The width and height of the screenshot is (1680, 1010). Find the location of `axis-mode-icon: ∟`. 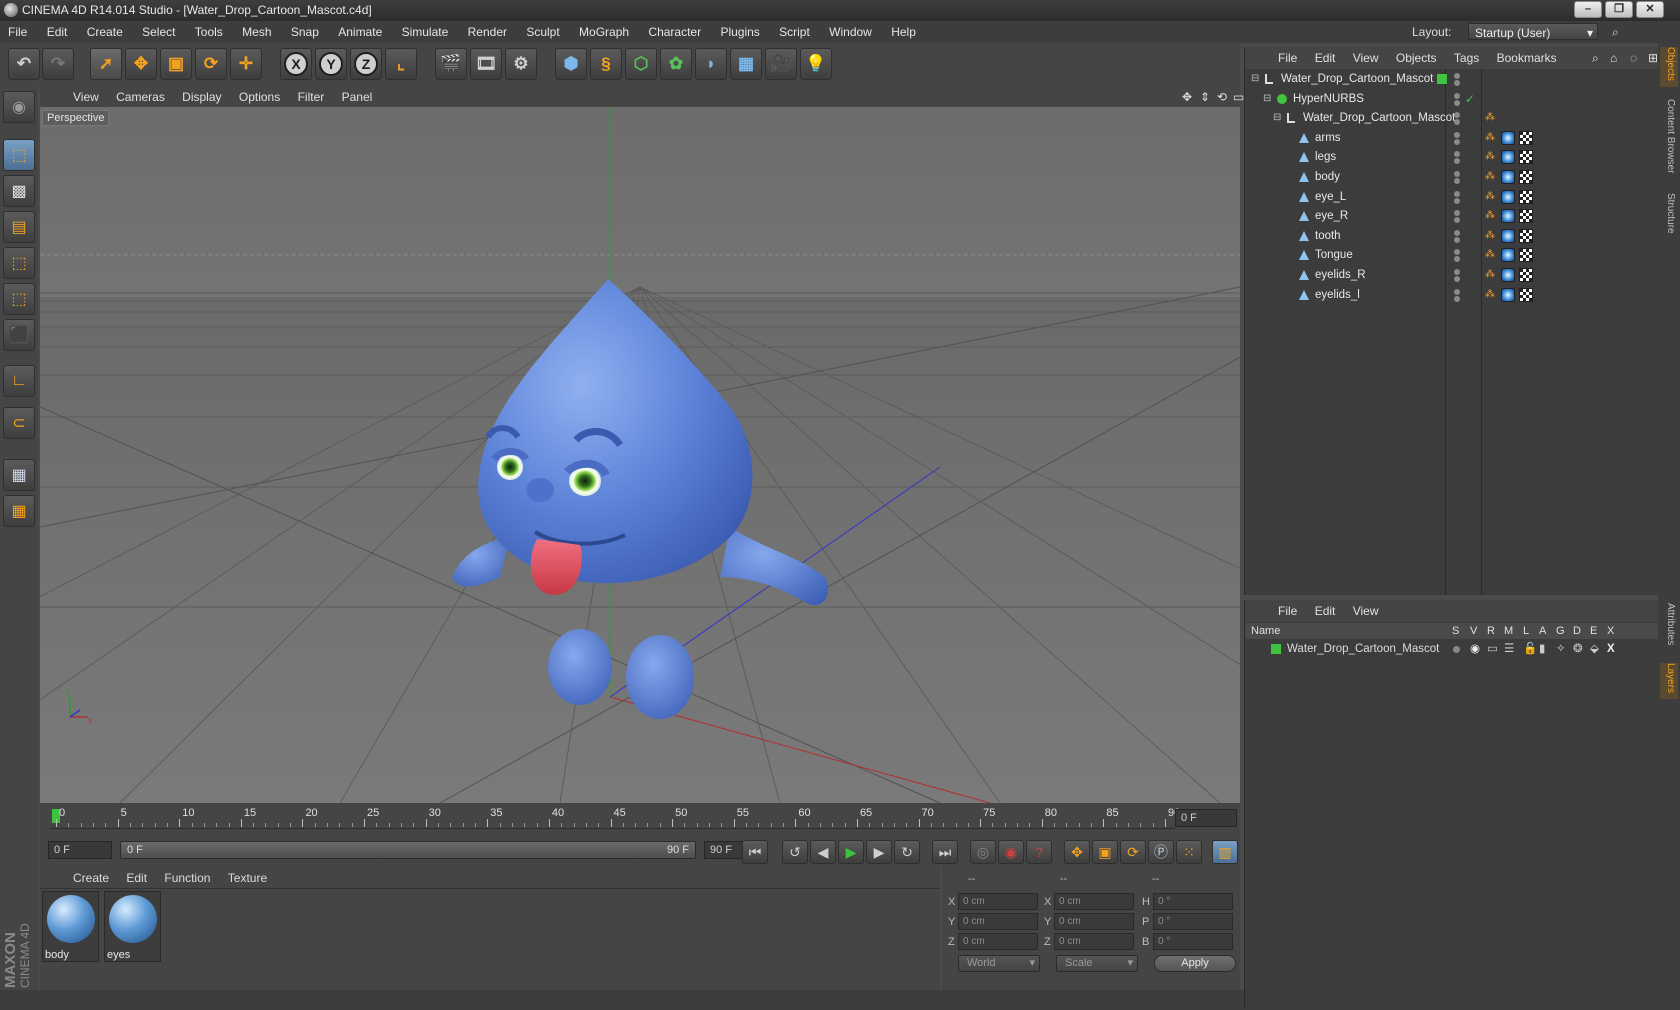

axis-mode-icon: ∟ is located at coordinates (19, 381).